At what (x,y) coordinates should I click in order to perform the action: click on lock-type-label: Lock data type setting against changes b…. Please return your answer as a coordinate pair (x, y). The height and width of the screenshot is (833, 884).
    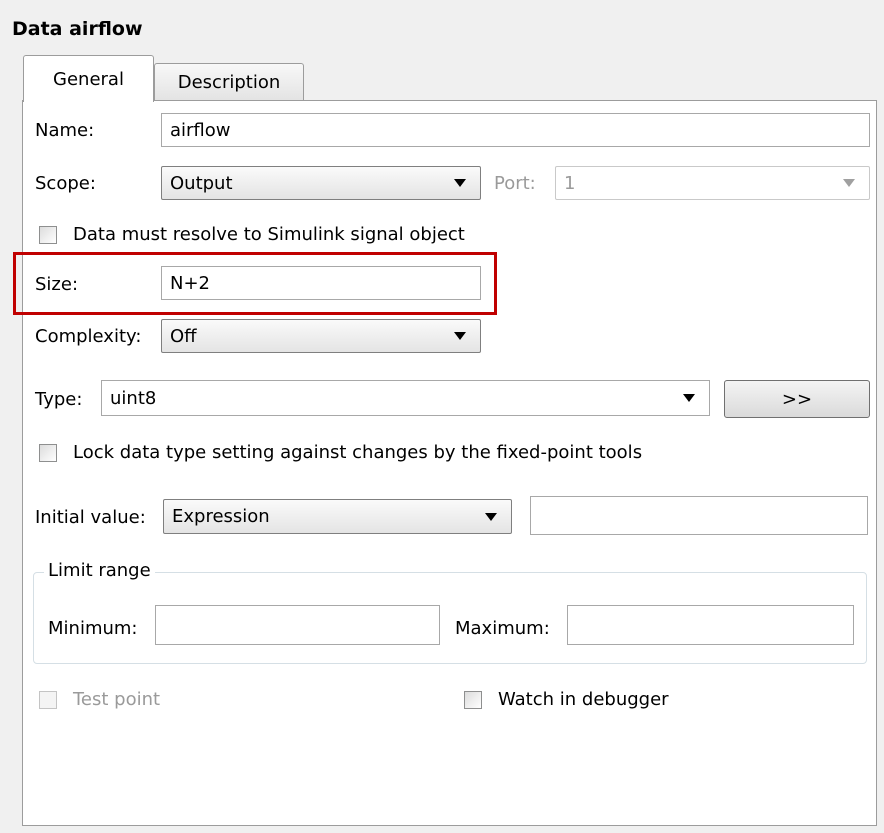
    Looking at the image, I should click on (358, 452).